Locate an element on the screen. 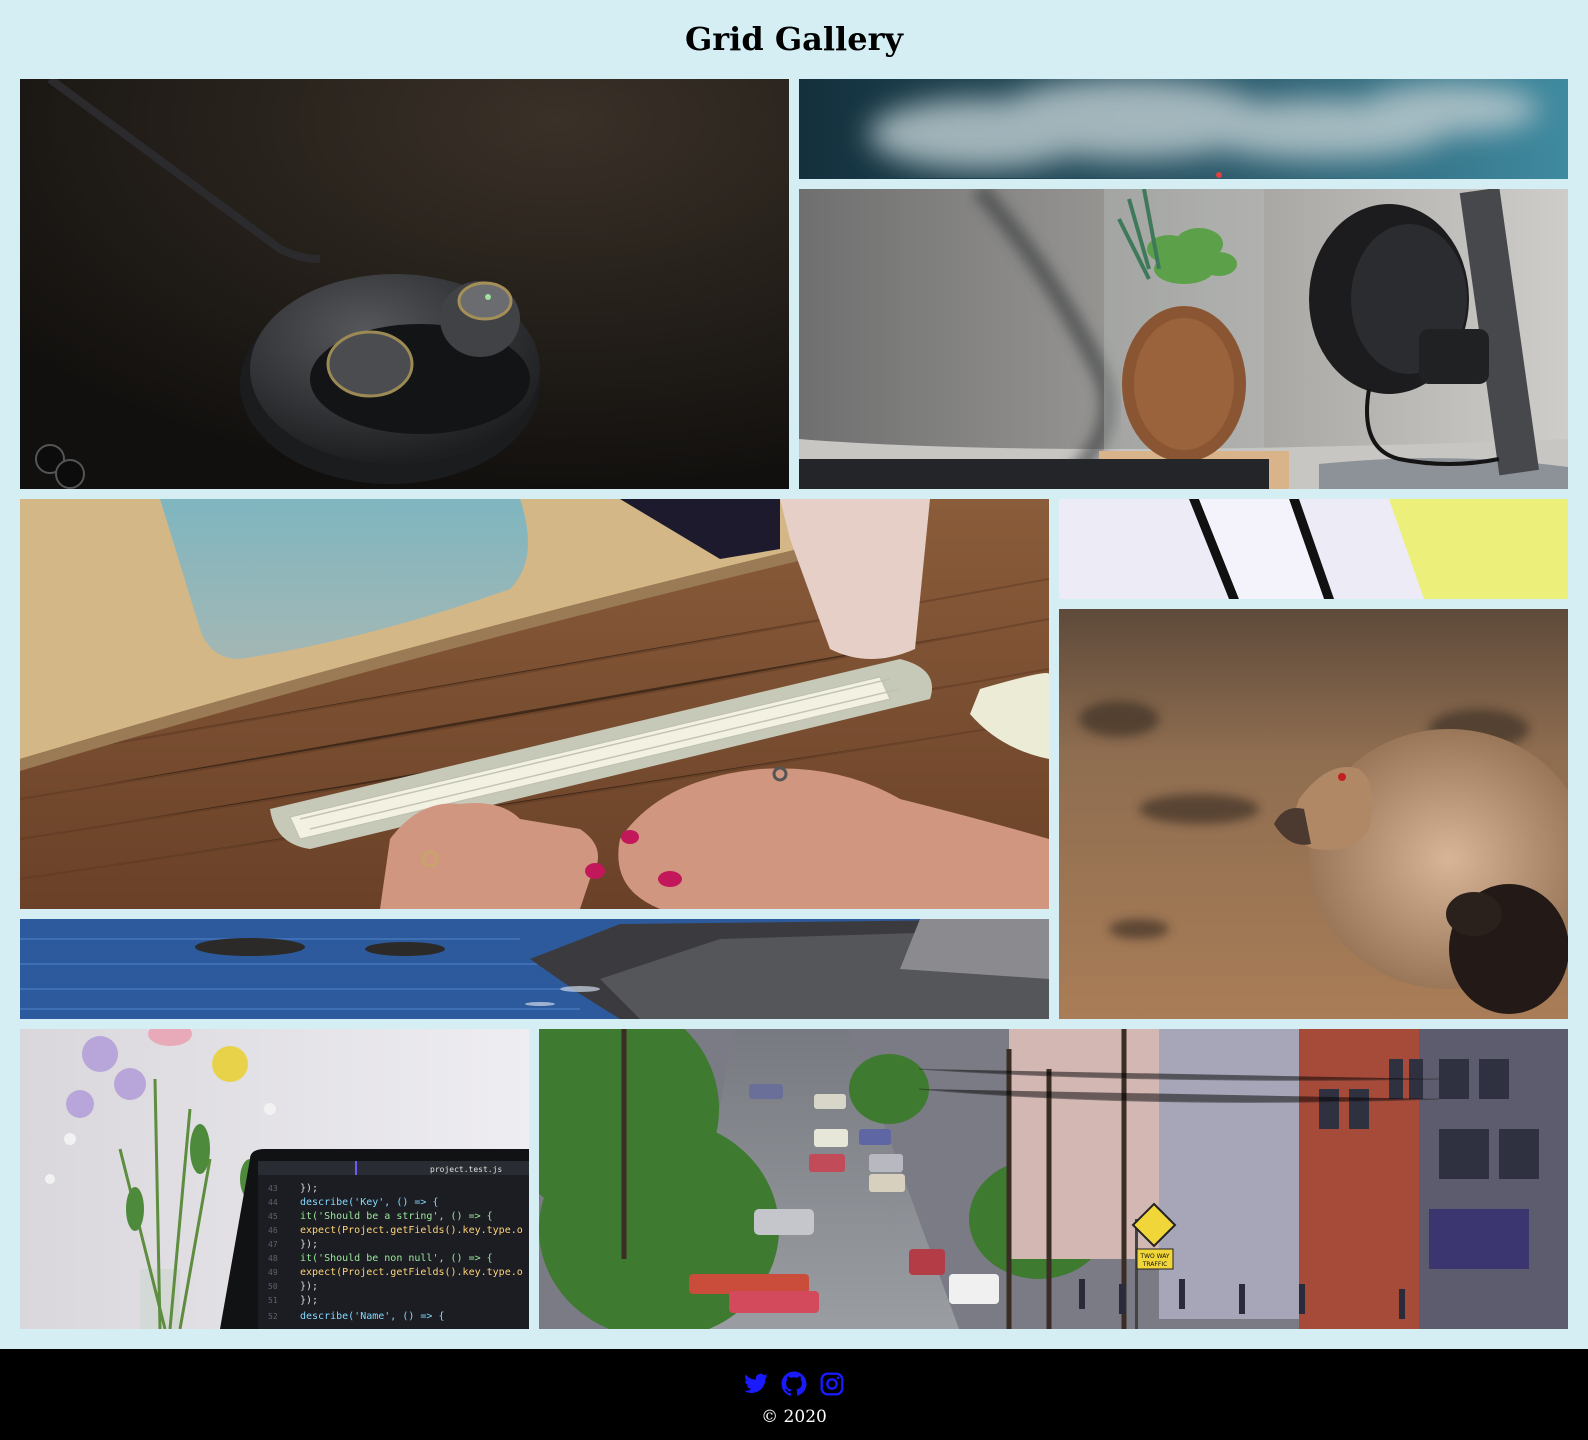 The height and width of the screenshot is (1440, 1588). twitter-icon is located at coordinates (756, 1383).